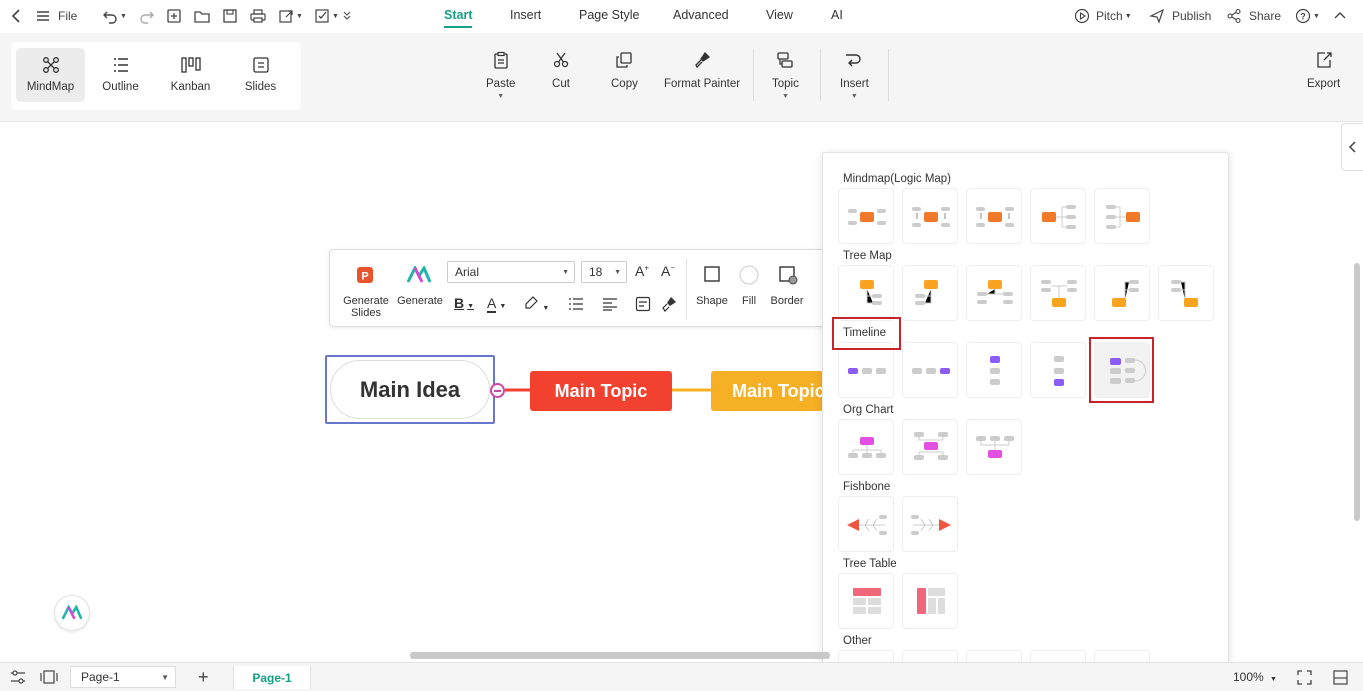  I want to click on page-panel-button, so click(49, 678).